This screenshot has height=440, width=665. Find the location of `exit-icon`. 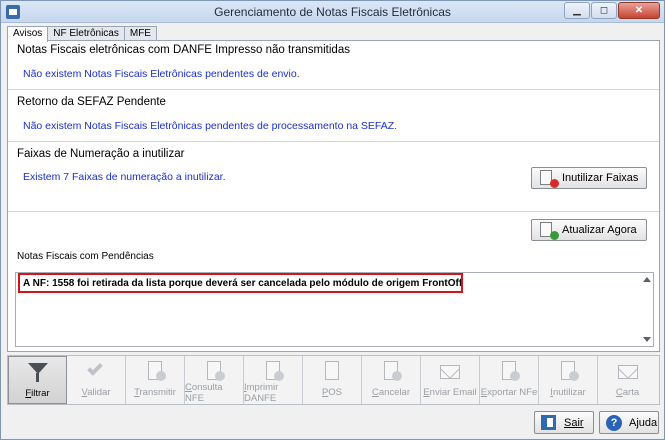

exit-icon is located at coordinates (548, 422).